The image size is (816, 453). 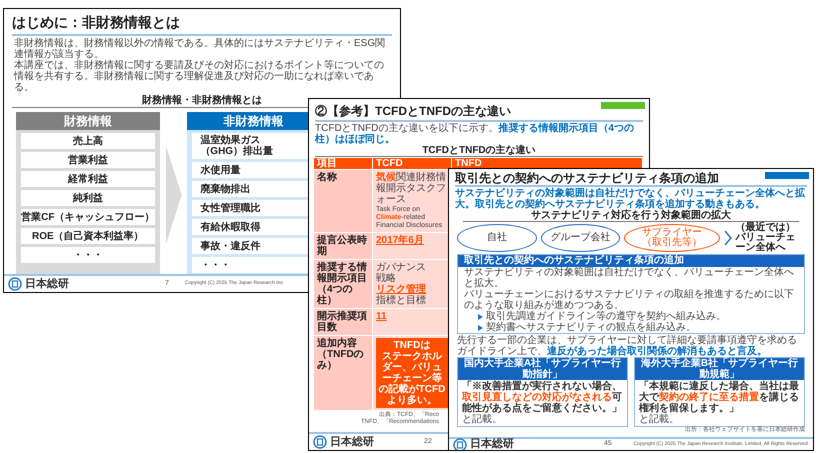 I want to click on scope-oval: 自社, so click(x=497, y=238).